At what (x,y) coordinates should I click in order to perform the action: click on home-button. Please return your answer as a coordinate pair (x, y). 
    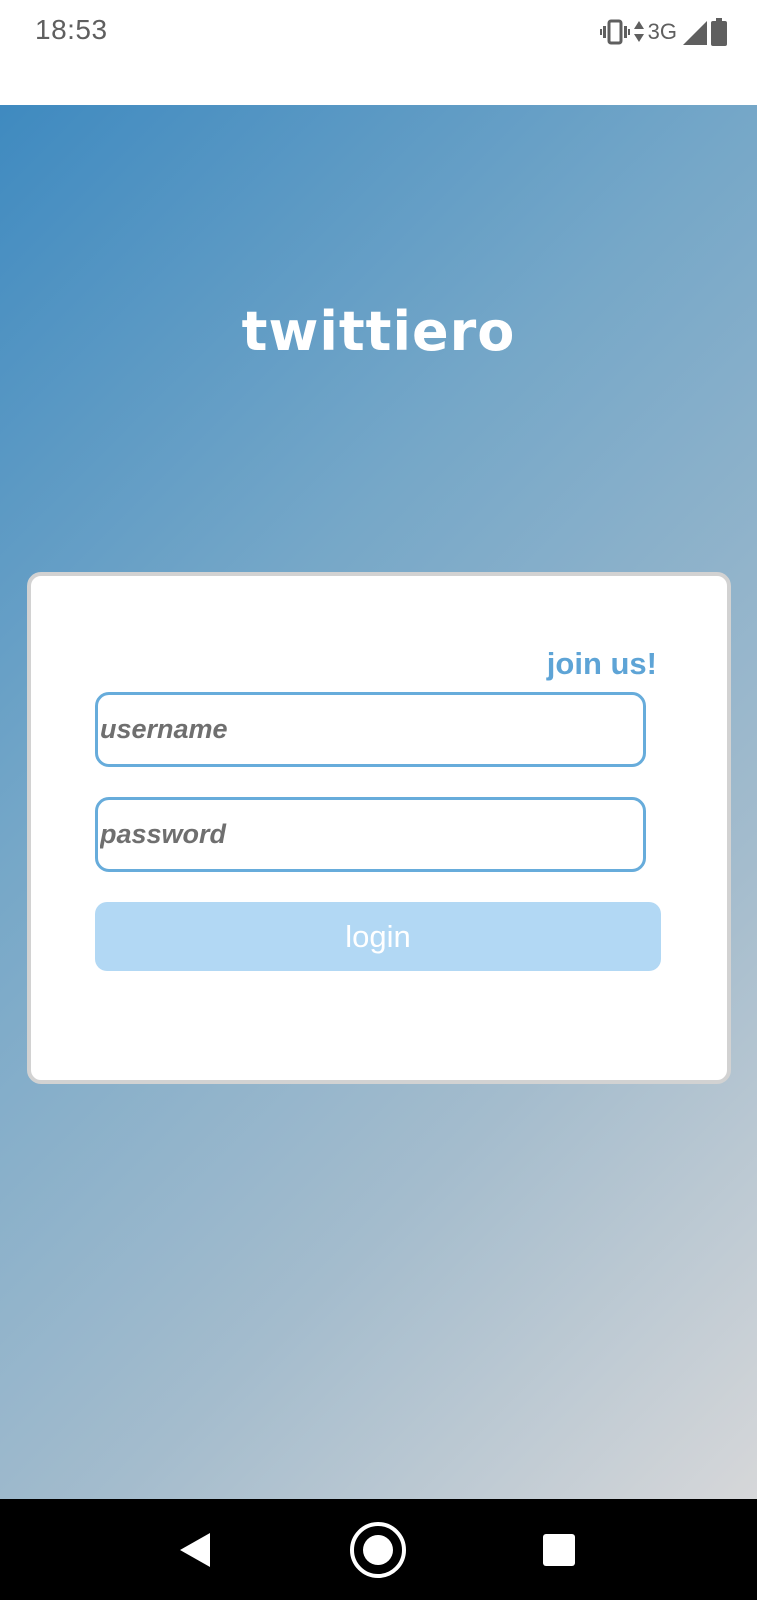
    Looking at the image, I should click on (378, 1549).